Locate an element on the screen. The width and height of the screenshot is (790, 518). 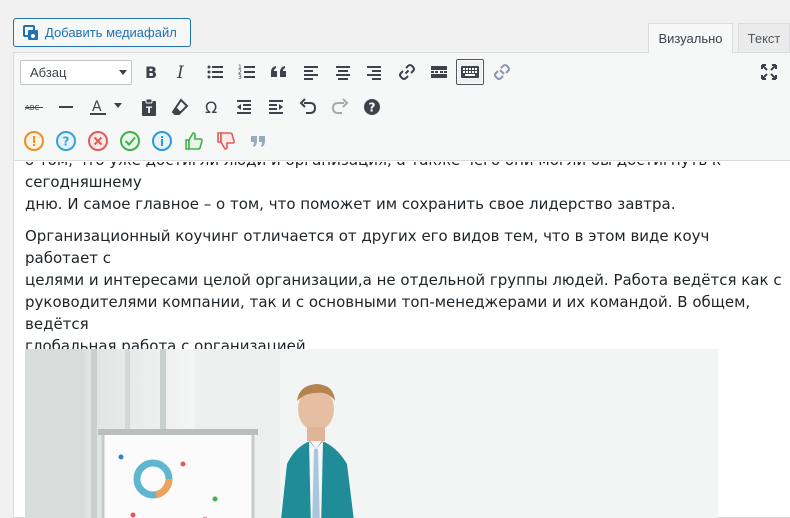
align-left-icon is located at coordinates (311, 73).